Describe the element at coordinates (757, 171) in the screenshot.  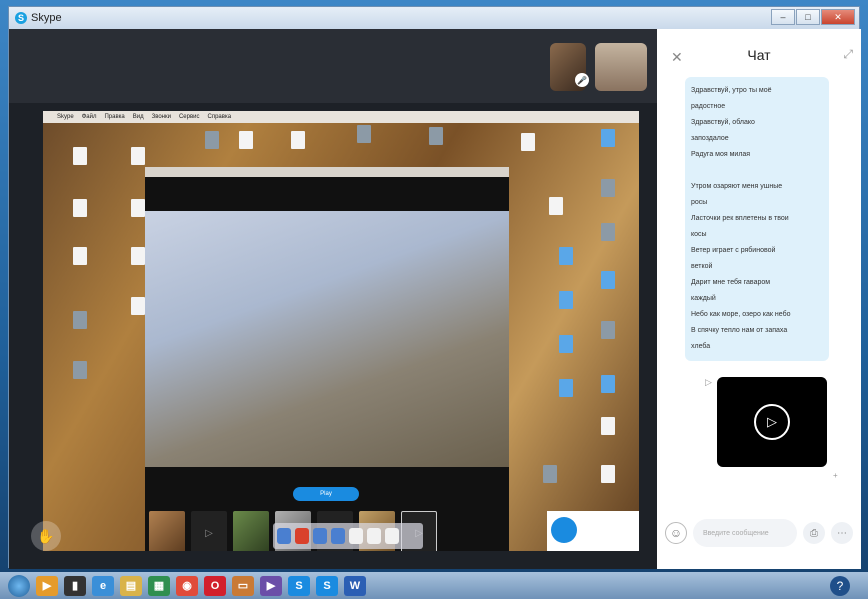
I see `message-line` at that location.